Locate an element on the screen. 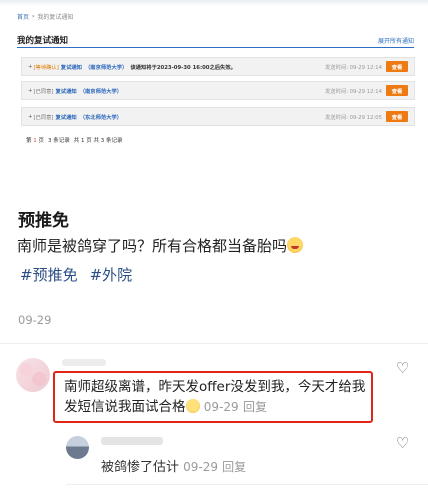 This screenshot has width=428, height=489. breadcrumb: 首页 › 我的复试通知 is located at coordinates (45, 16).